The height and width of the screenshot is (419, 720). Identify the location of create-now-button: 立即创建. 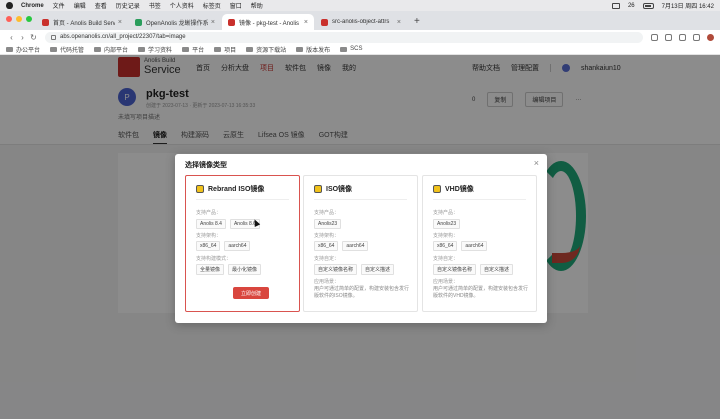
(251, 293).